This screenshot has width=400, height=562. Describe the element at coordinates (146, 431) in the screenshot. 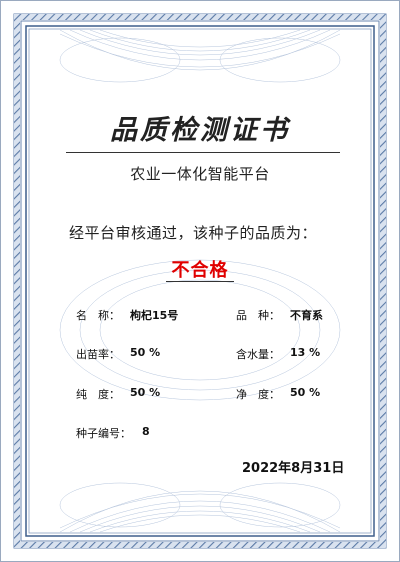

I see `field-seed-no-value: 8` at that location.